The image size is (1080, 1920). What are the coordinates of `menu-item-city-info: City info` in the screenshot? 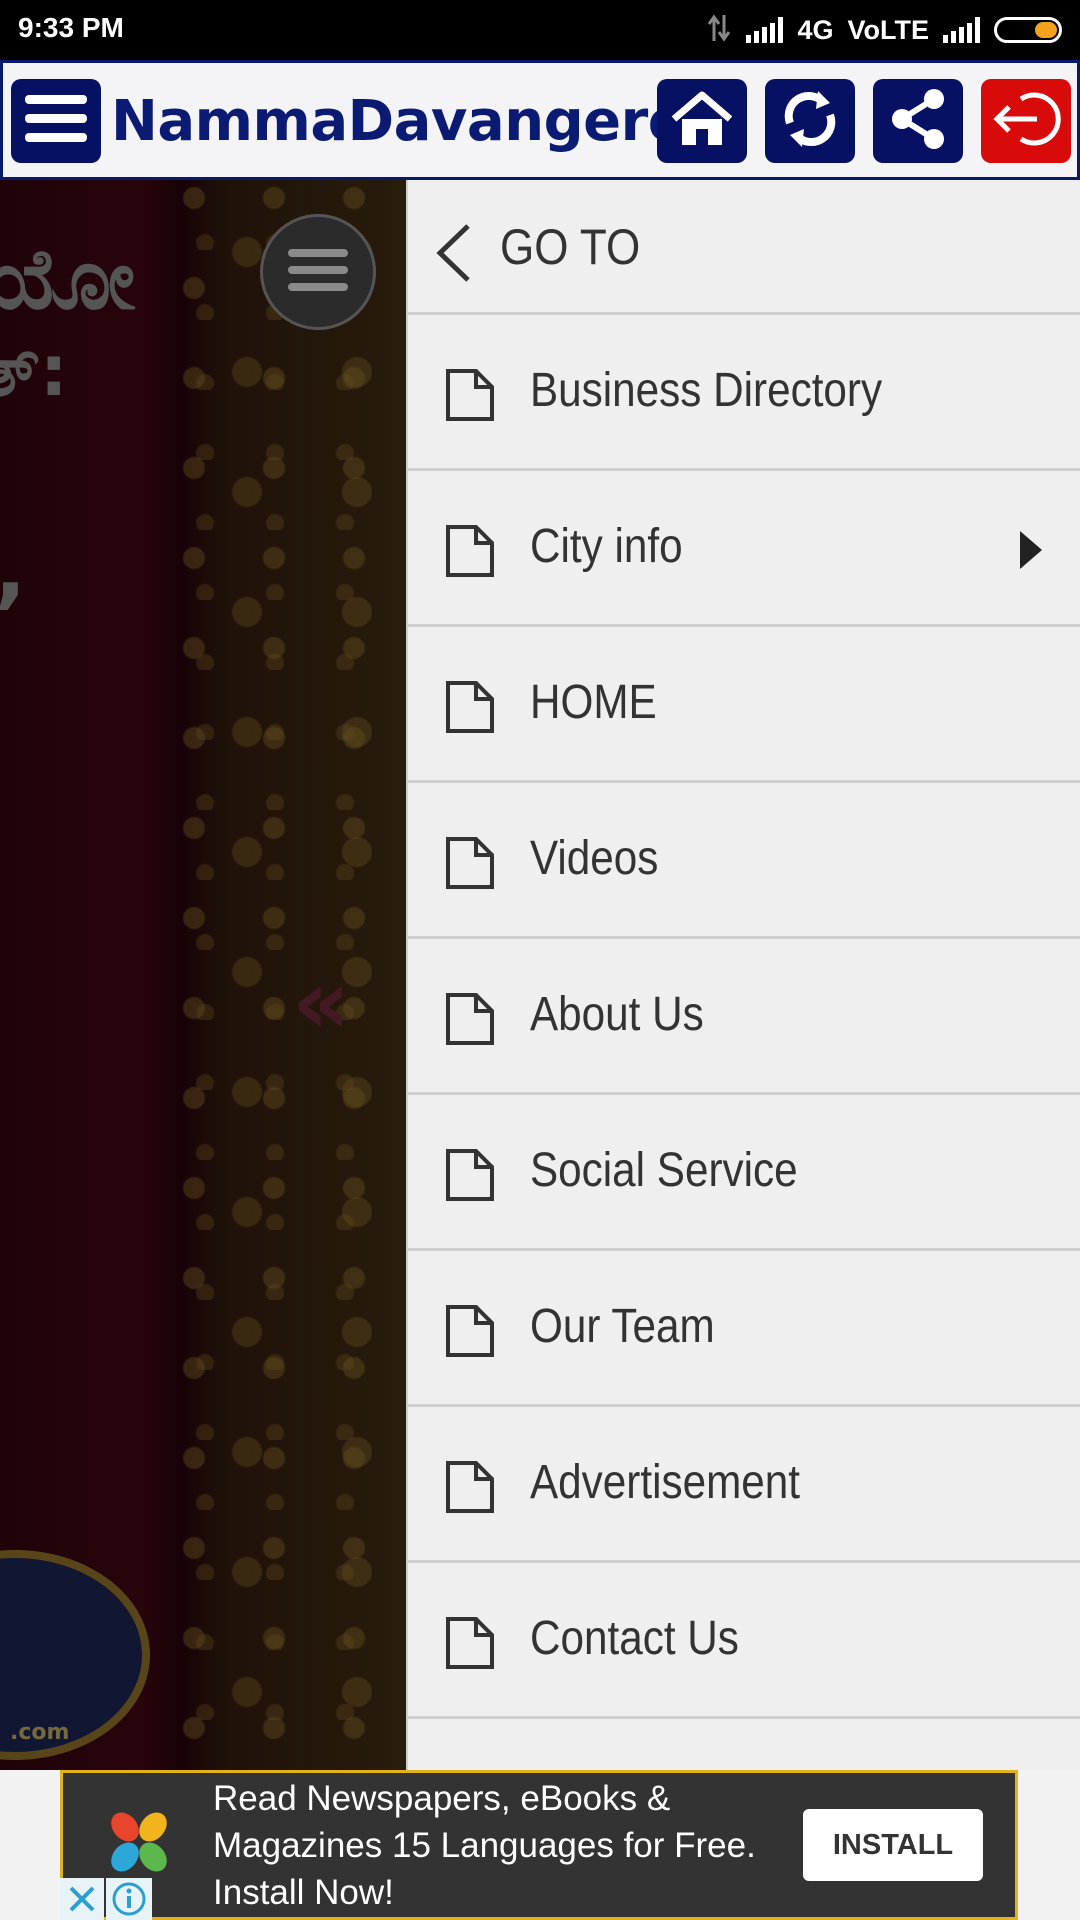 It's located at (744, 549).